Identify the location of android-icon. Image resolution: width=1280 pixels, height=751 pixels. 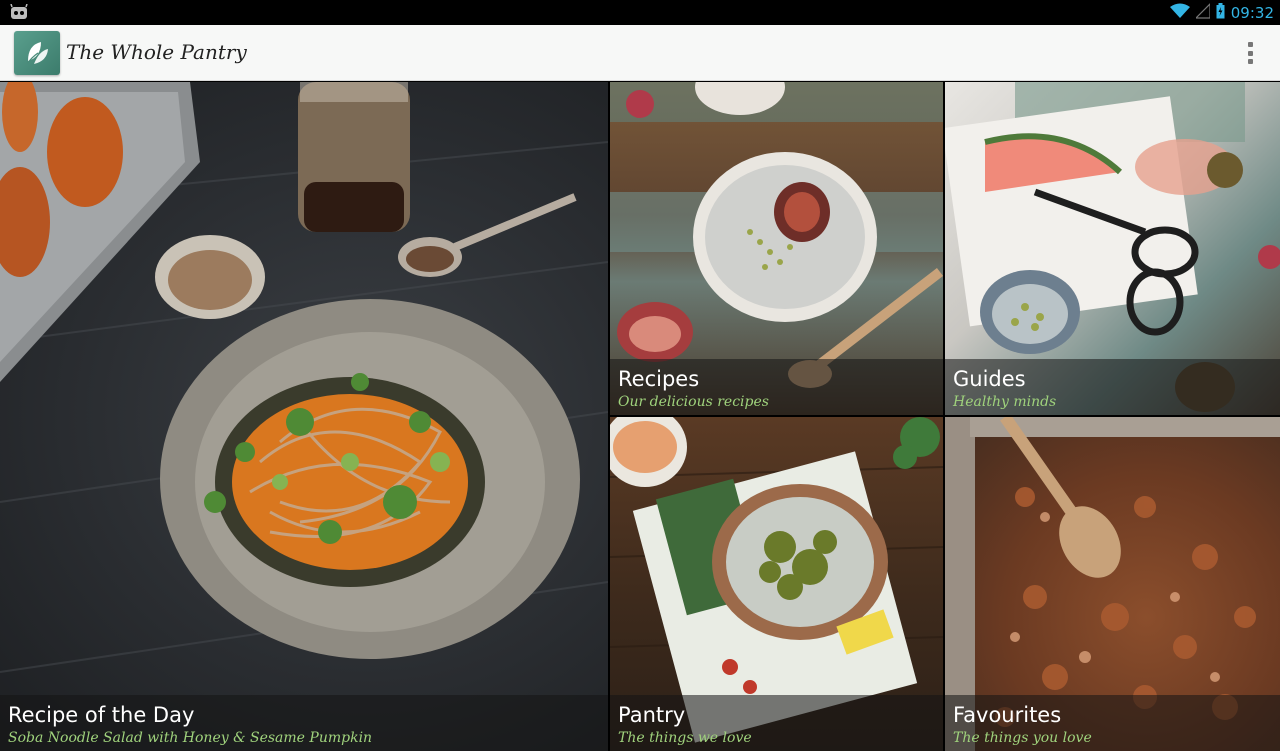
(19, 11).